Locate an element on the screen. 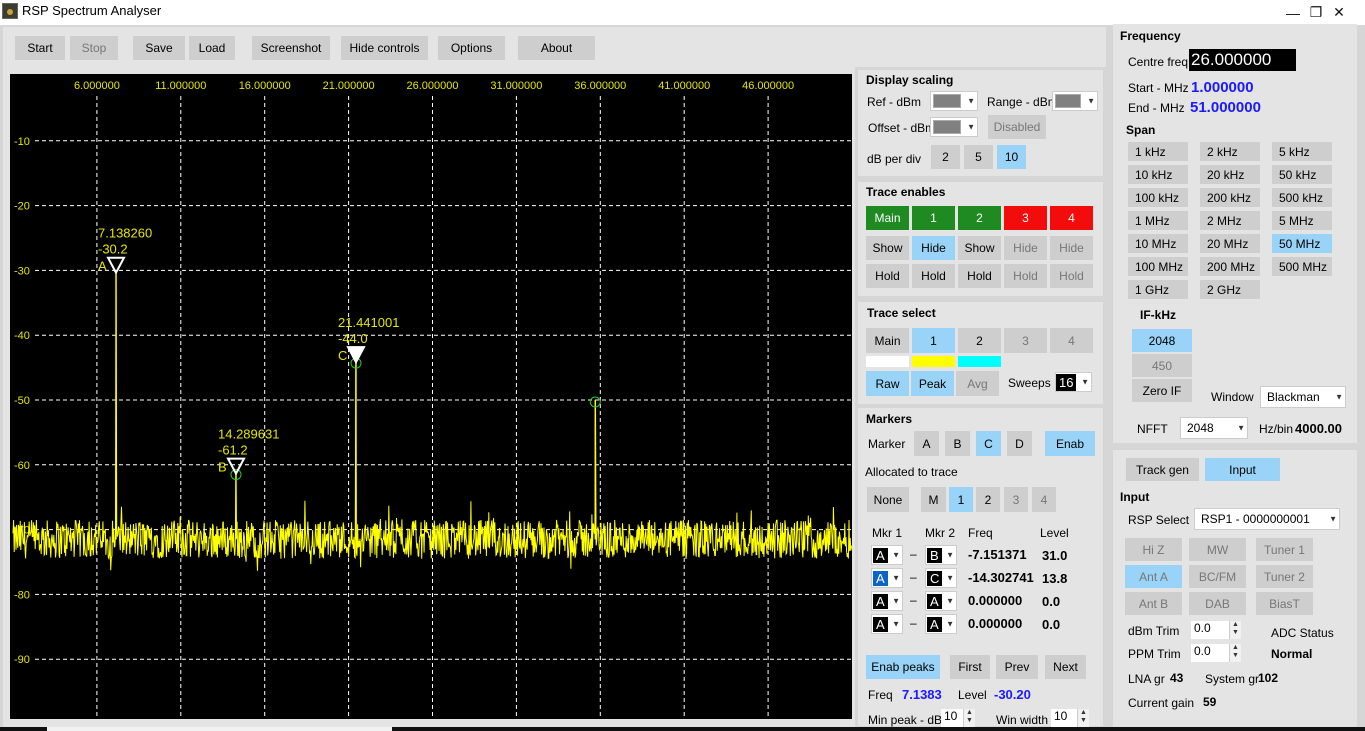 This screenshot has height=731, width=1365. trace-hold-2-button: Hold is located at coordinates (979, 276).